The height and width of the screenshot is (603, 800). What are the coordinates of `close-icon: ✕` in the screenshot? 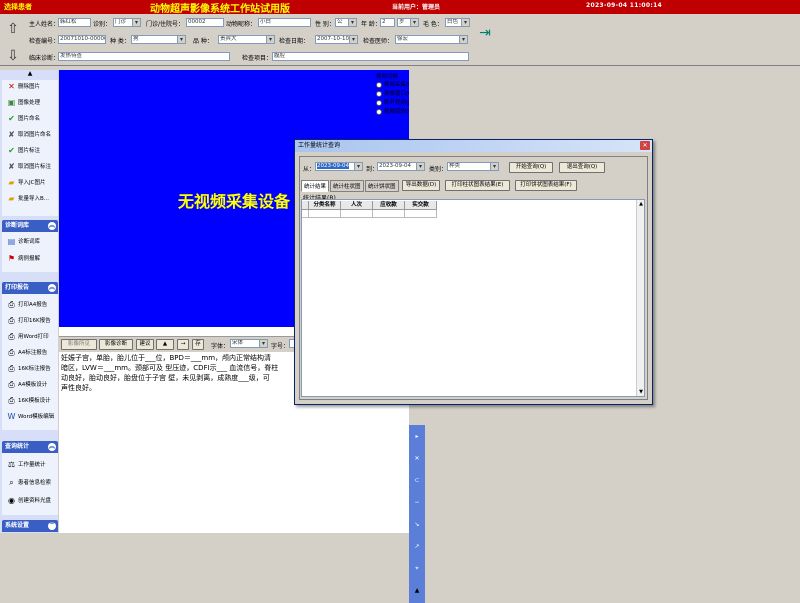 It's located at (645, 145).